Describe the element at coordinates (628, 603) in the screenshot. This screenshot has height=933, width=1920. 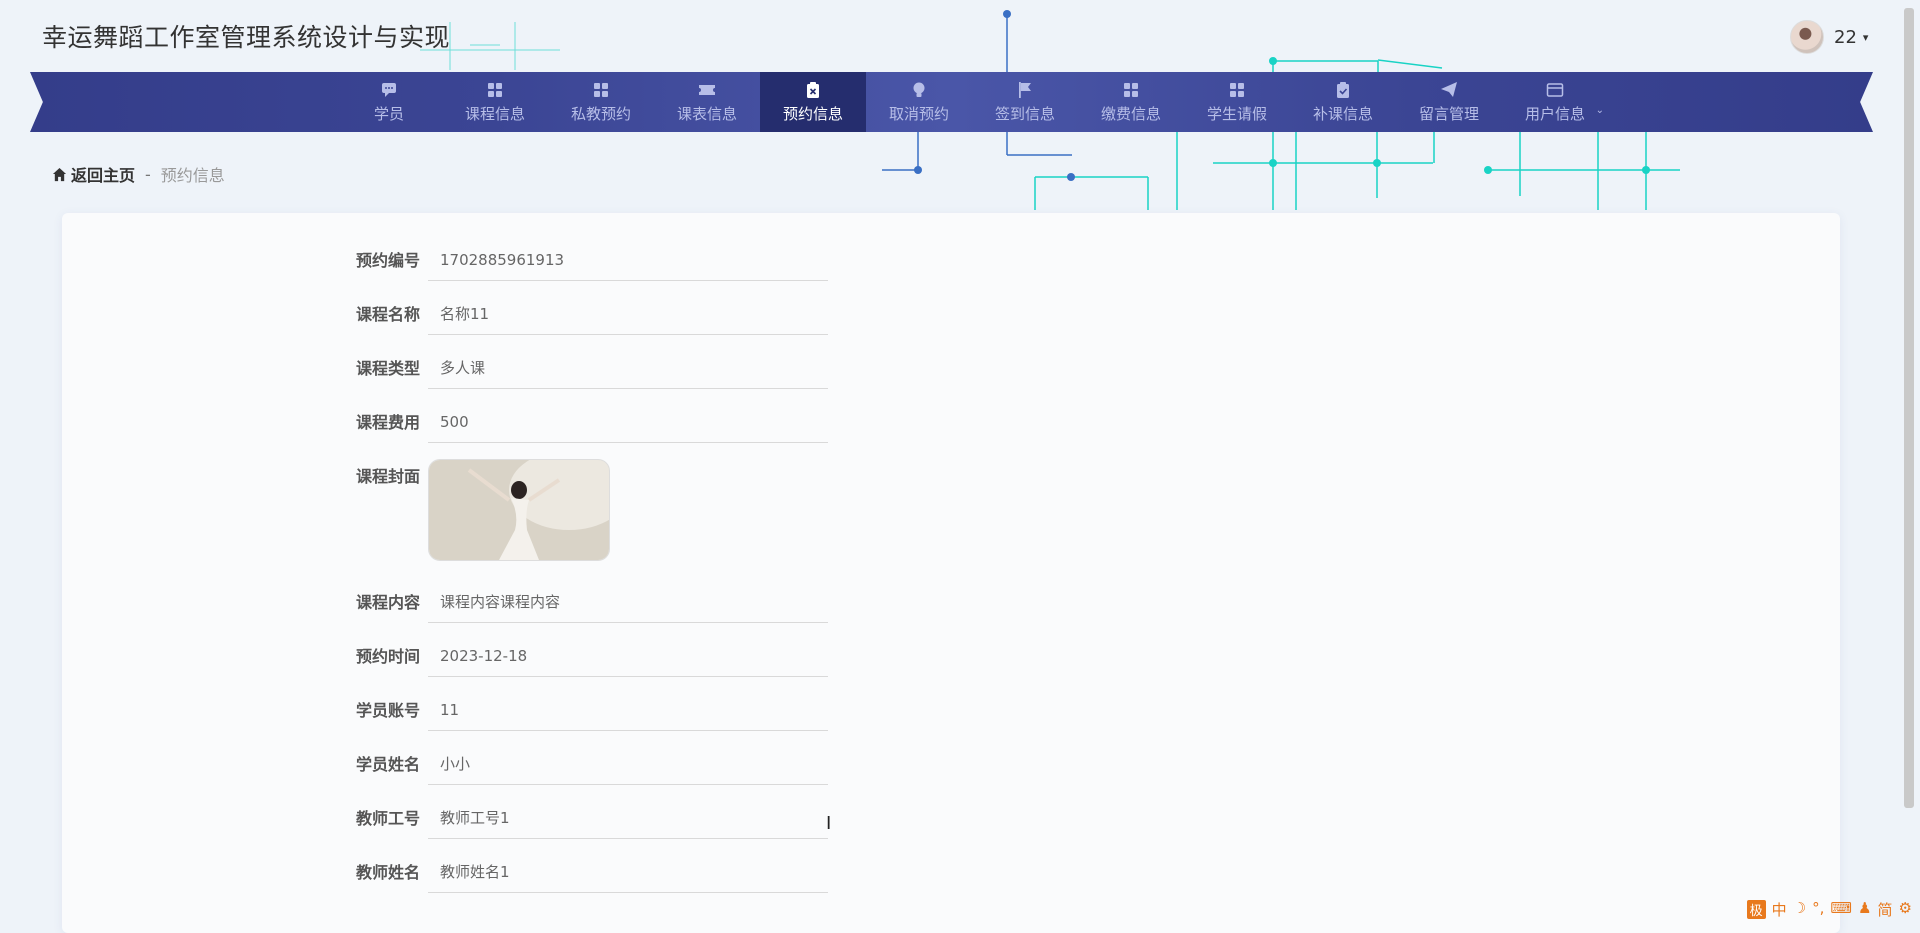
I see `form-field-value: 课程内容课程内容` at that location.